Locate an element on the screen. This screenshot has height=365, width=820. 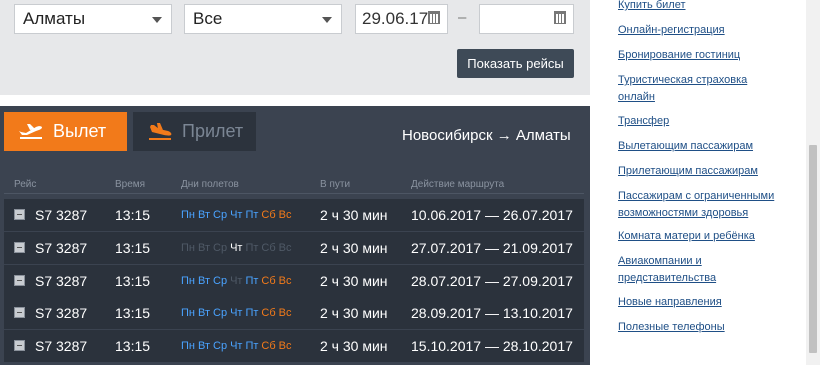
date-from-value: 29.06.17 is located at coordinates (395, 18).